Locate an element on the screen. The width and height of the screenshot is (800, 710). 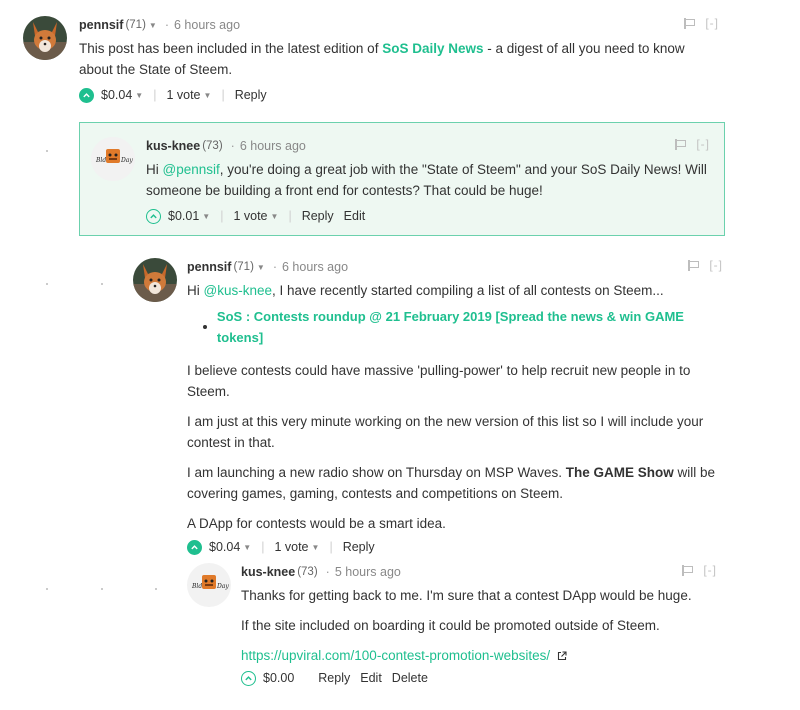
timestamp: 5 hours ago is located at coordinates (368, 572).